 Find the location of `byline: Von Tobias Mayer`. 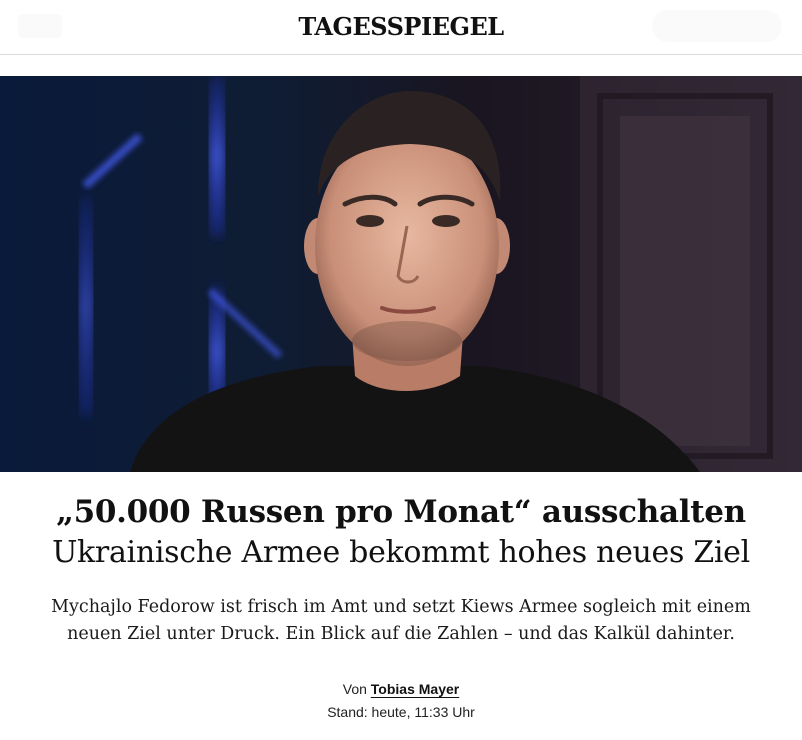

byline: Von Tobias Mayer is located at coordinates (401, 689).